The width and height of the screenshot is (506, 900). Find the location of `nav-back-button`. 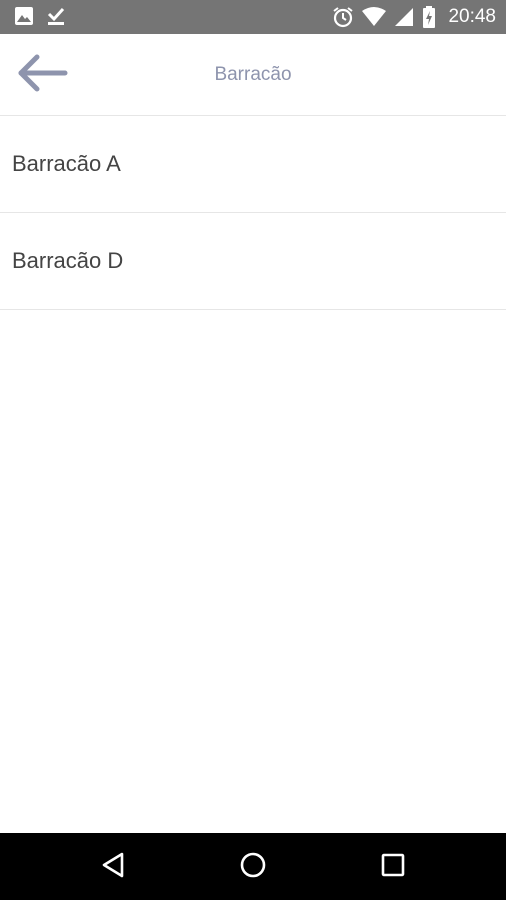

nav-back-button is located at coordinates (113, 867).